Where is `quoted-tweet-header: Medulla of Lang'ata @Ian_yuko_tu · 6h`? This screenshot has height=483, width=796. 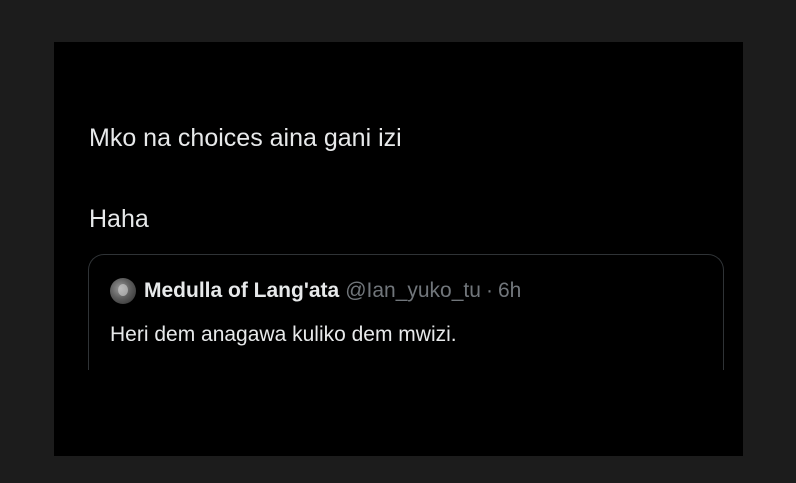
quoted-tweet-header: Medulla of Lang'ata @Ian_yuko_tu · 6h is located at coordinates (315, 291).